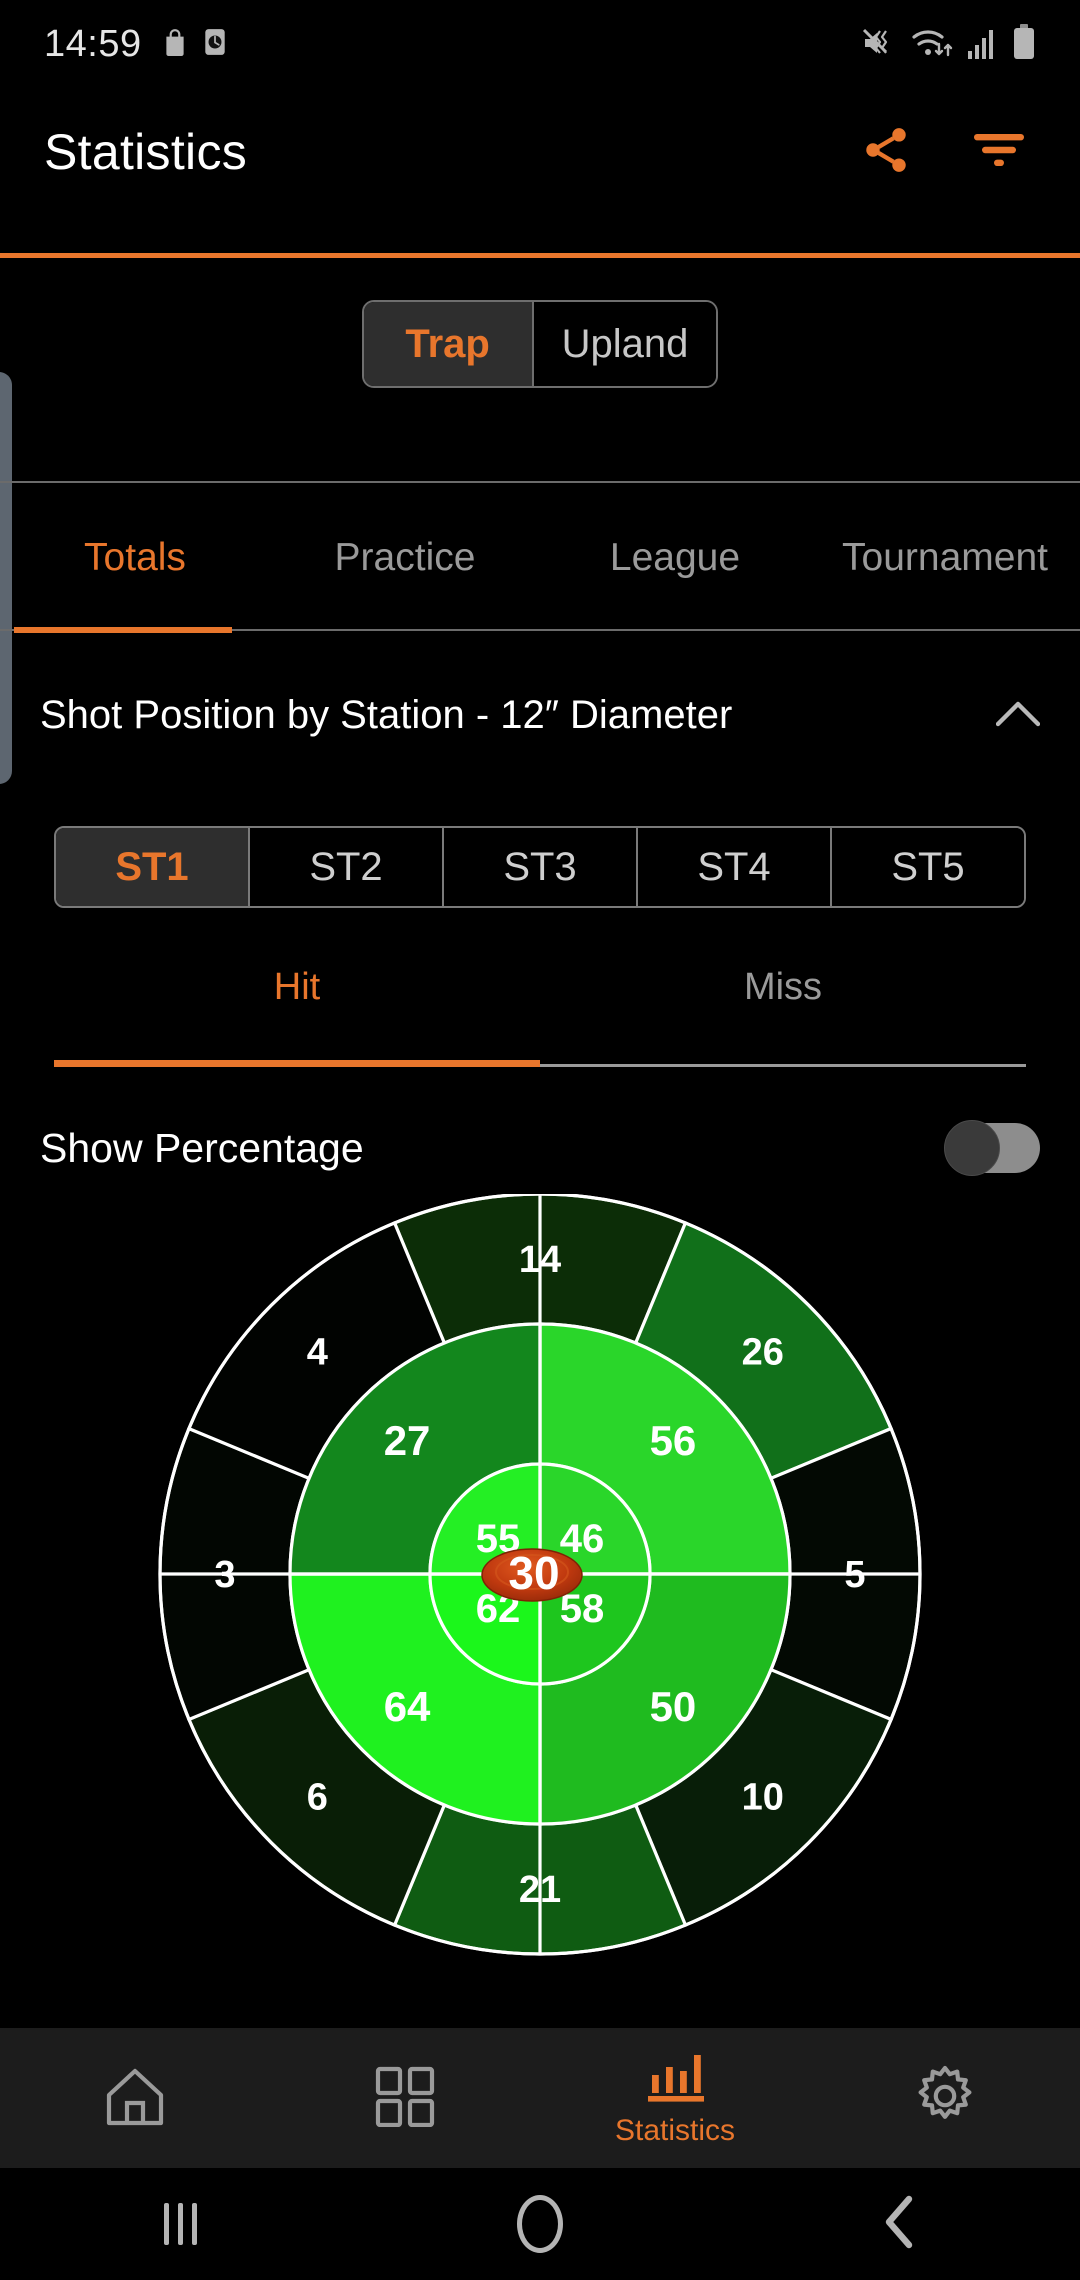 This screenshot has width=1080, height=2280. What do you see at coordinates (783, 1012) in the screenshot?
I see `result-tab-miss: Miss` at bounding box center [783, 1012].